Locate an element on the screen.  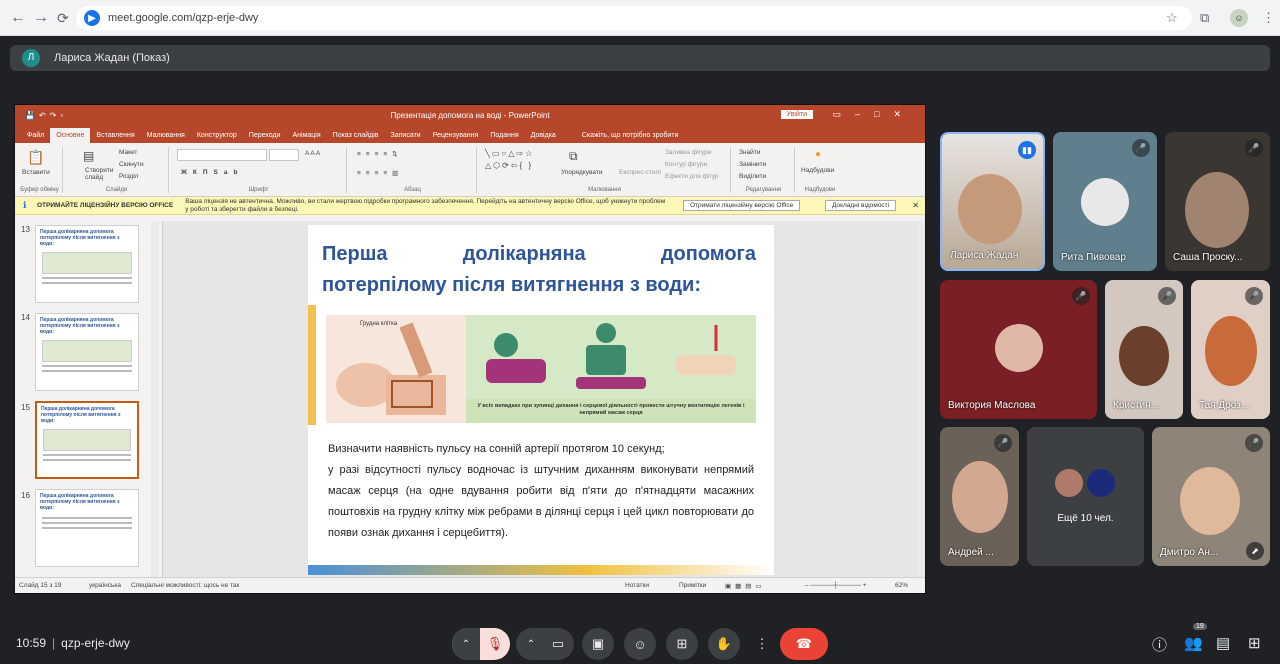
present-icon: ⊞ is located at coordinates (682, 643).